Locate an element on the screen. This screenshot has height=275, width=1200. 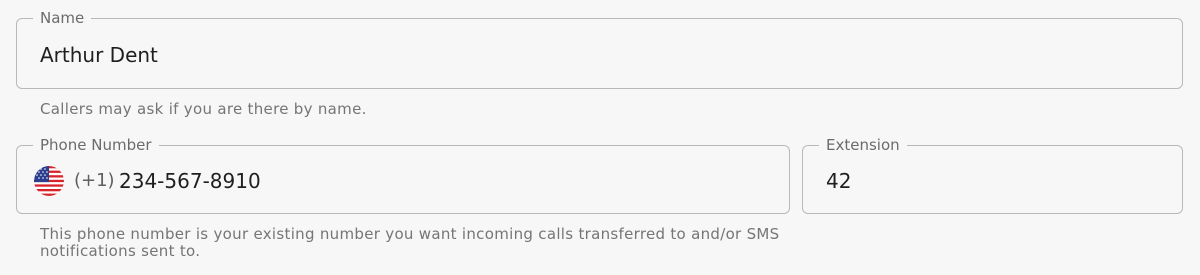
phone-number-label: Phone Number is located at coordinates (96, 145).